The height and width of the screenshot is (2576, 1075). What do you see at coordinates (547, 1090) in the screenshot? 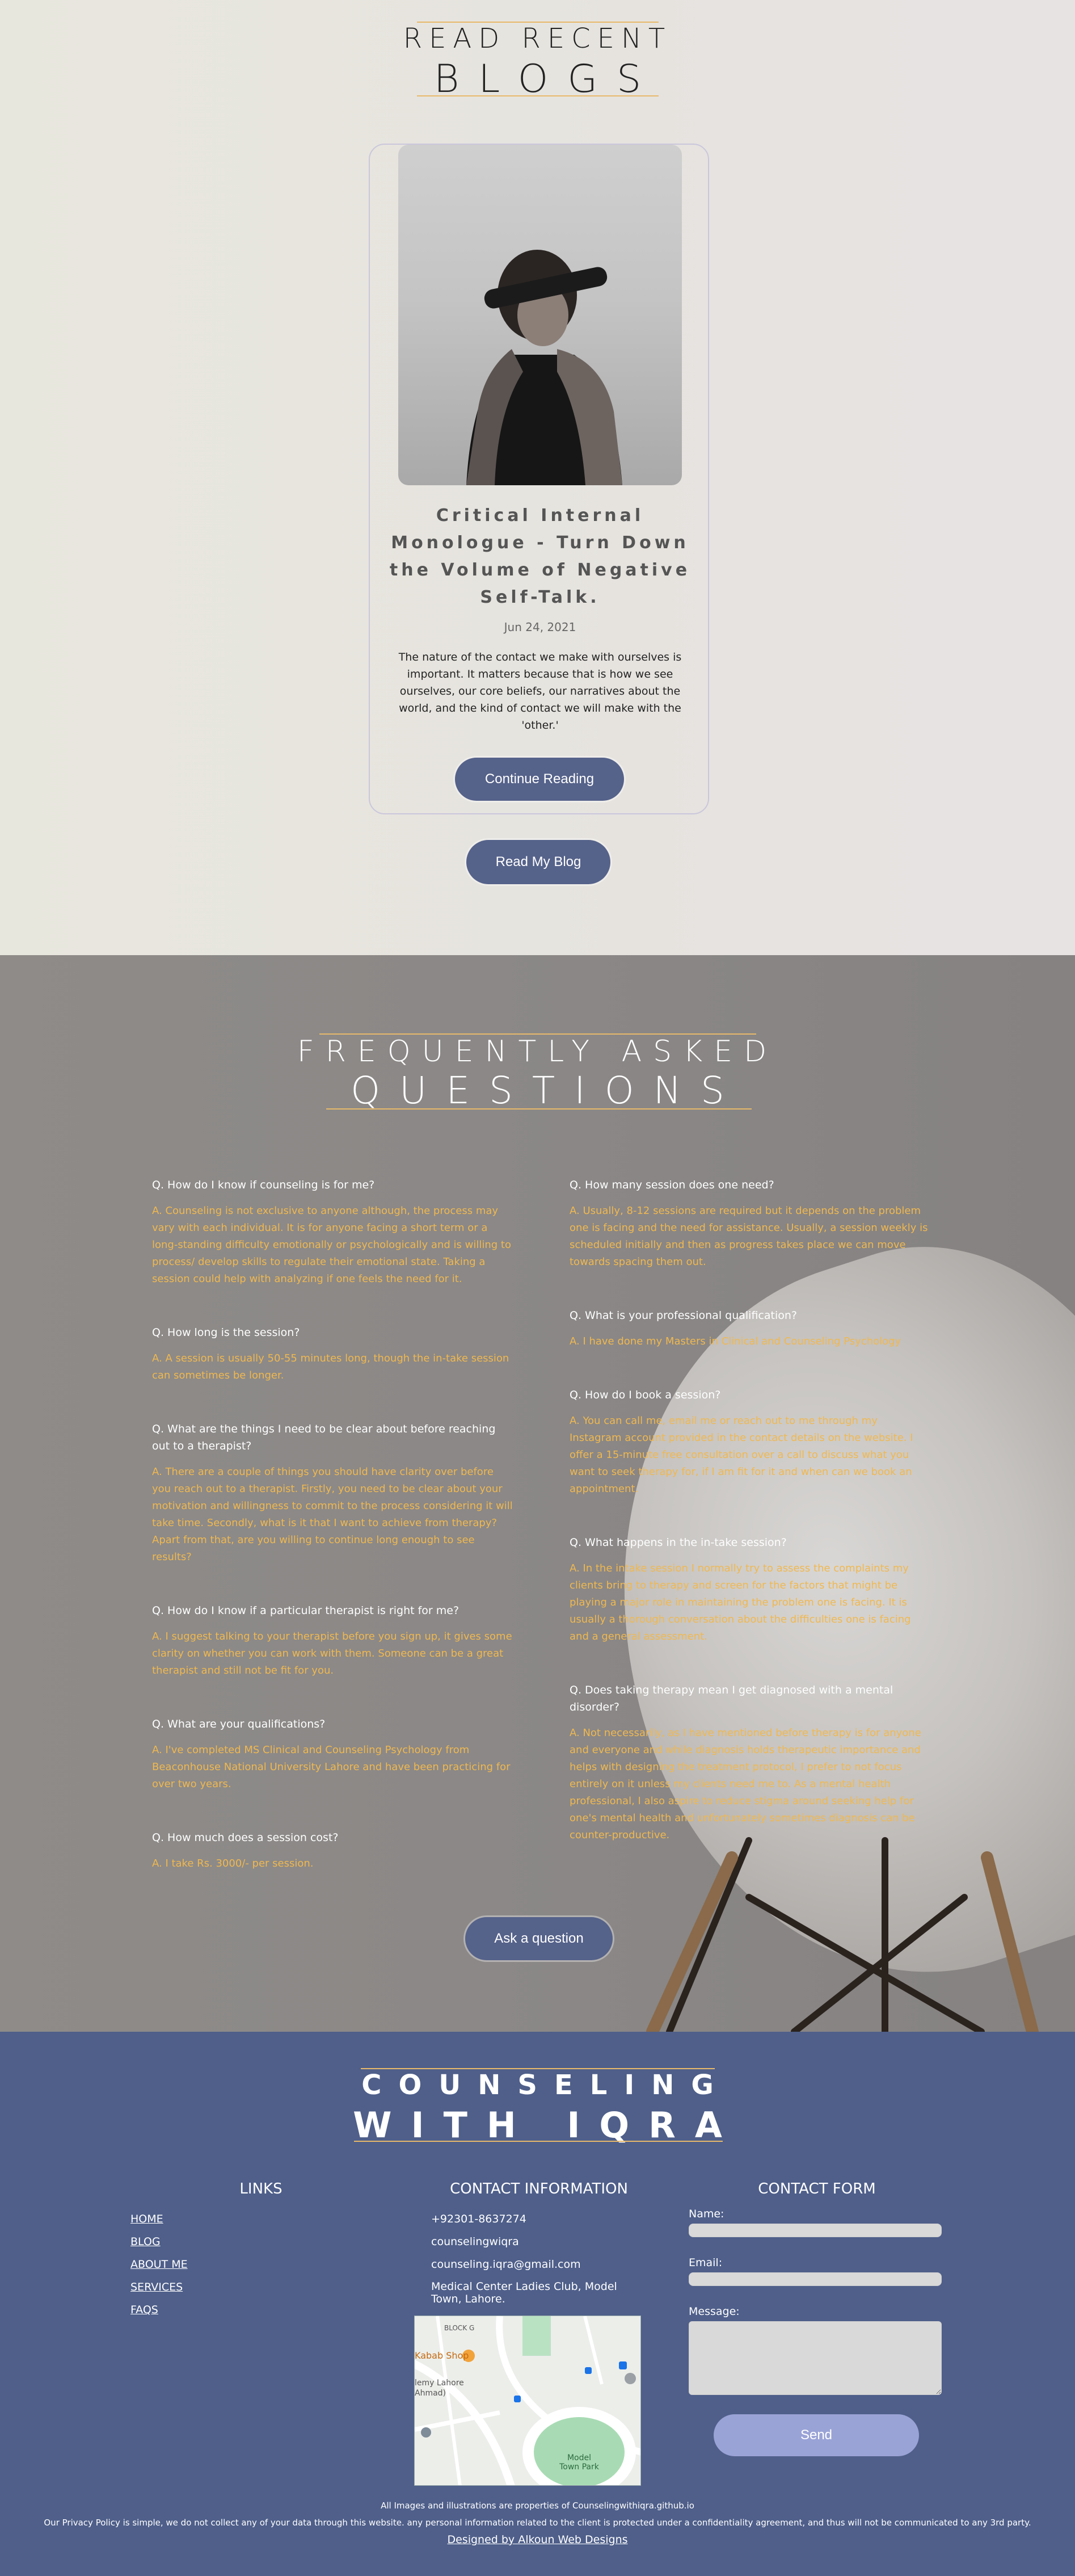
I see `faq-heading-bottom: QUESTIONS` at bounding box center [547, 1090].